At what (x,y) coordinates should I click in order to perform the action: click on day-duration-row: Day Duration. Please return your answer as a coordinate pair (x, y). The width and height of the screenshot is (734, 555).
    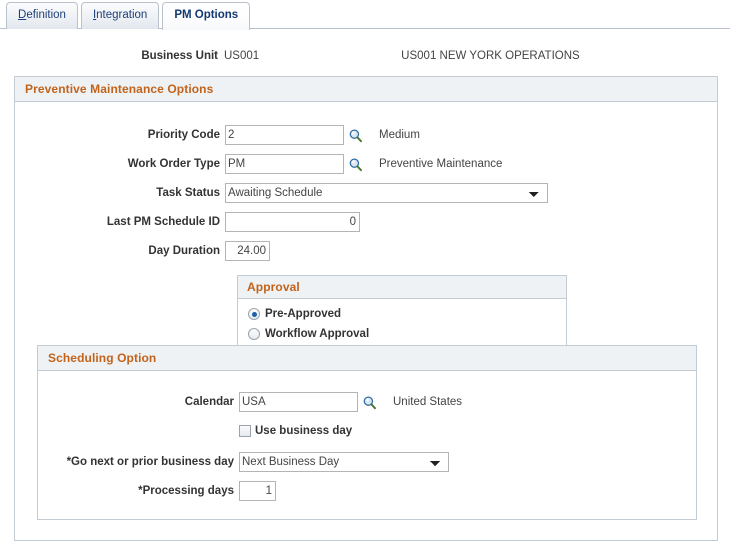
    Looking at the image, I should click on (366, 251).